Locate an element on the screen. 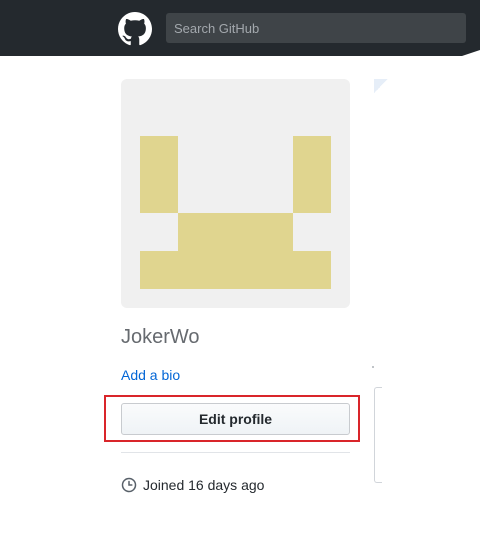 The width and height of the screenshot is (480, 544). joined-text: Joined 16 days ago is located at coordinates (204, 485).